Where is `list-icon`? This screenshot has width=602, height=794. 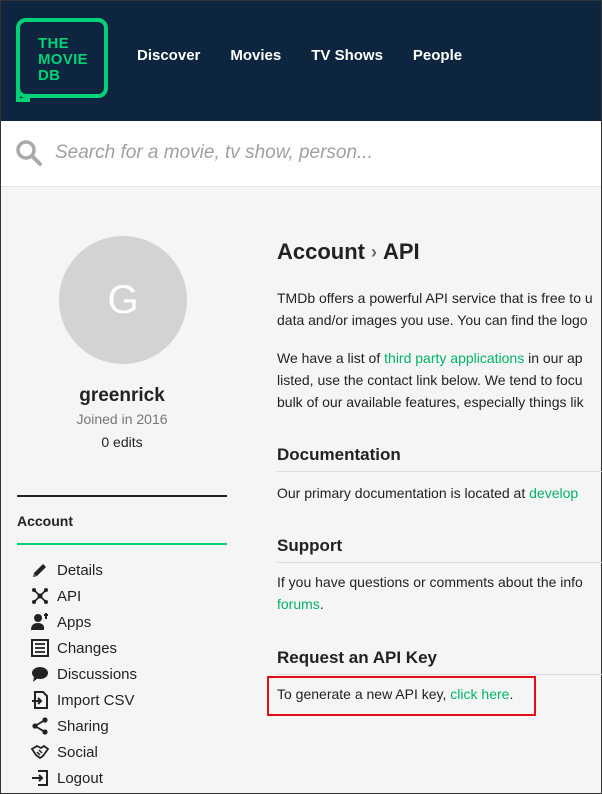
list-icon is located at coordinates (40, 648).